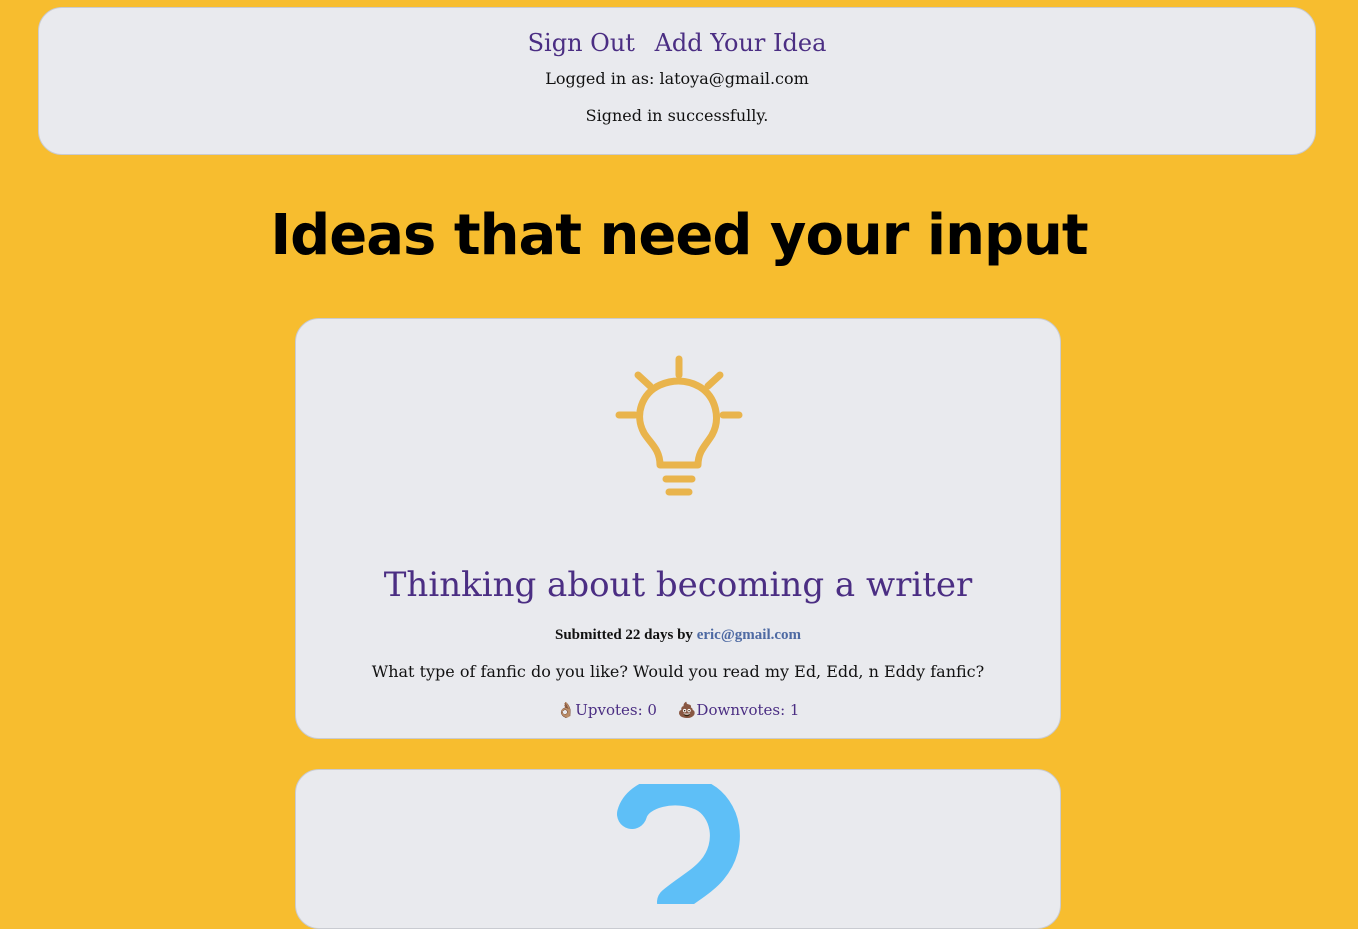 Image resolution: width=1358 pixels, height=929 pixels. I want to click on idea-card, so click(678, 849).